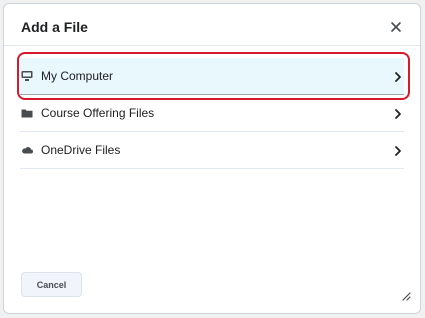 The height and width of the screenshot is (318, 425). Describe the element at coordinates (396, 27) in the screenshot. I see `close-icon` at that location.